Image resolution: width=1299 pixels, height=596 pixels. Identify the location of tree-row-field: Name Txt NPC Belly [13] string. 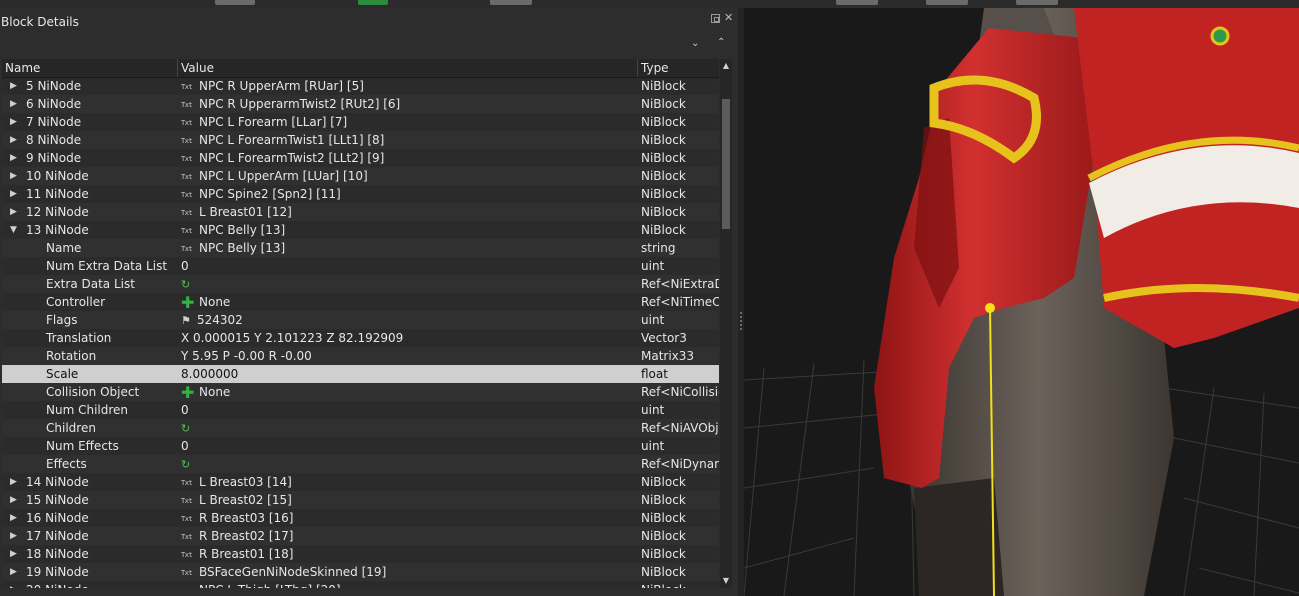
(360, 248).